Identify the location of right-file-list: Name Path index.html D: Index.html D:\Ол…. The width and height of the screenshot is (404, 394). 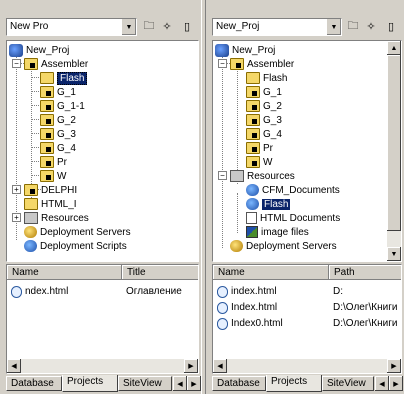
(307, 319).